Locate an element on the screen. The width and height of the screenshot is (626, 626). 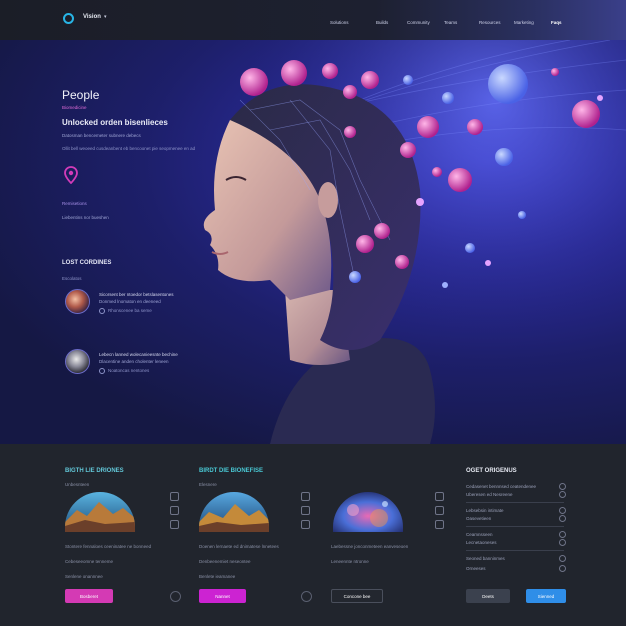
card-footnote: Senlene onannnee is located at coordinates (84, 576).